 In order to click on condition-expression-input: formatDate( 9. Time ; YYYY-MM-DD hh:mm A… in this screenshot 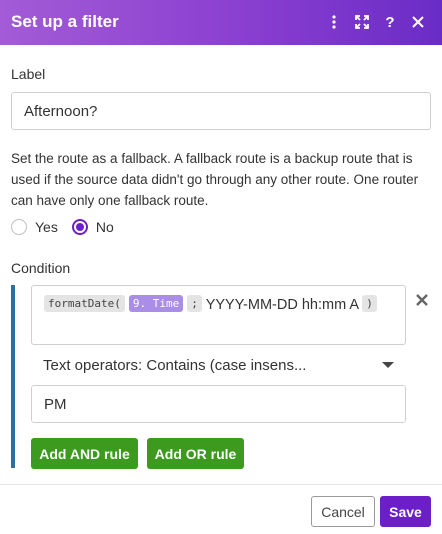, I will do `click(218, 315)`.